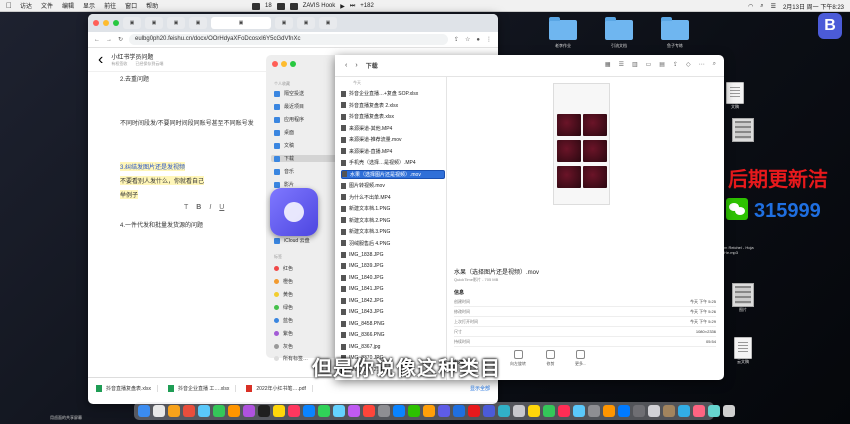 The height and width of the screenshot is (424, 850). Describe the element at coordinates (256, 6) in the screenshot. I see `recording-icon` at that location.